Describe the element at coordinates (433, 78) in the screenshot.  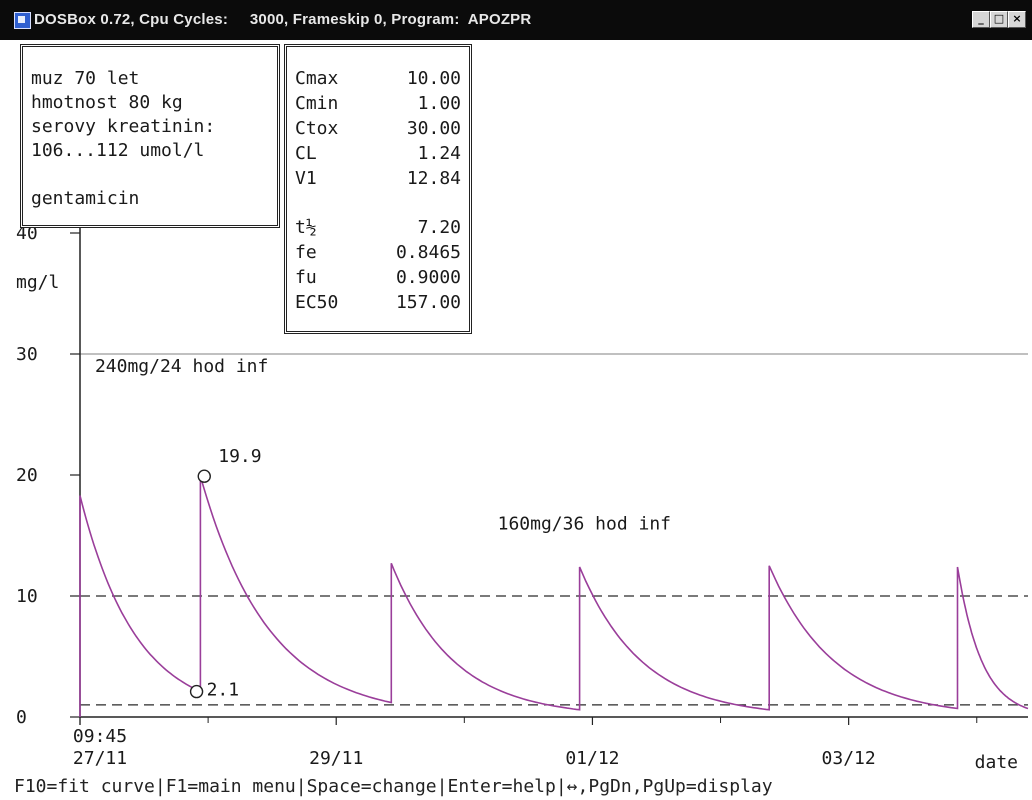
I see `param-value: 10.00` at that location.